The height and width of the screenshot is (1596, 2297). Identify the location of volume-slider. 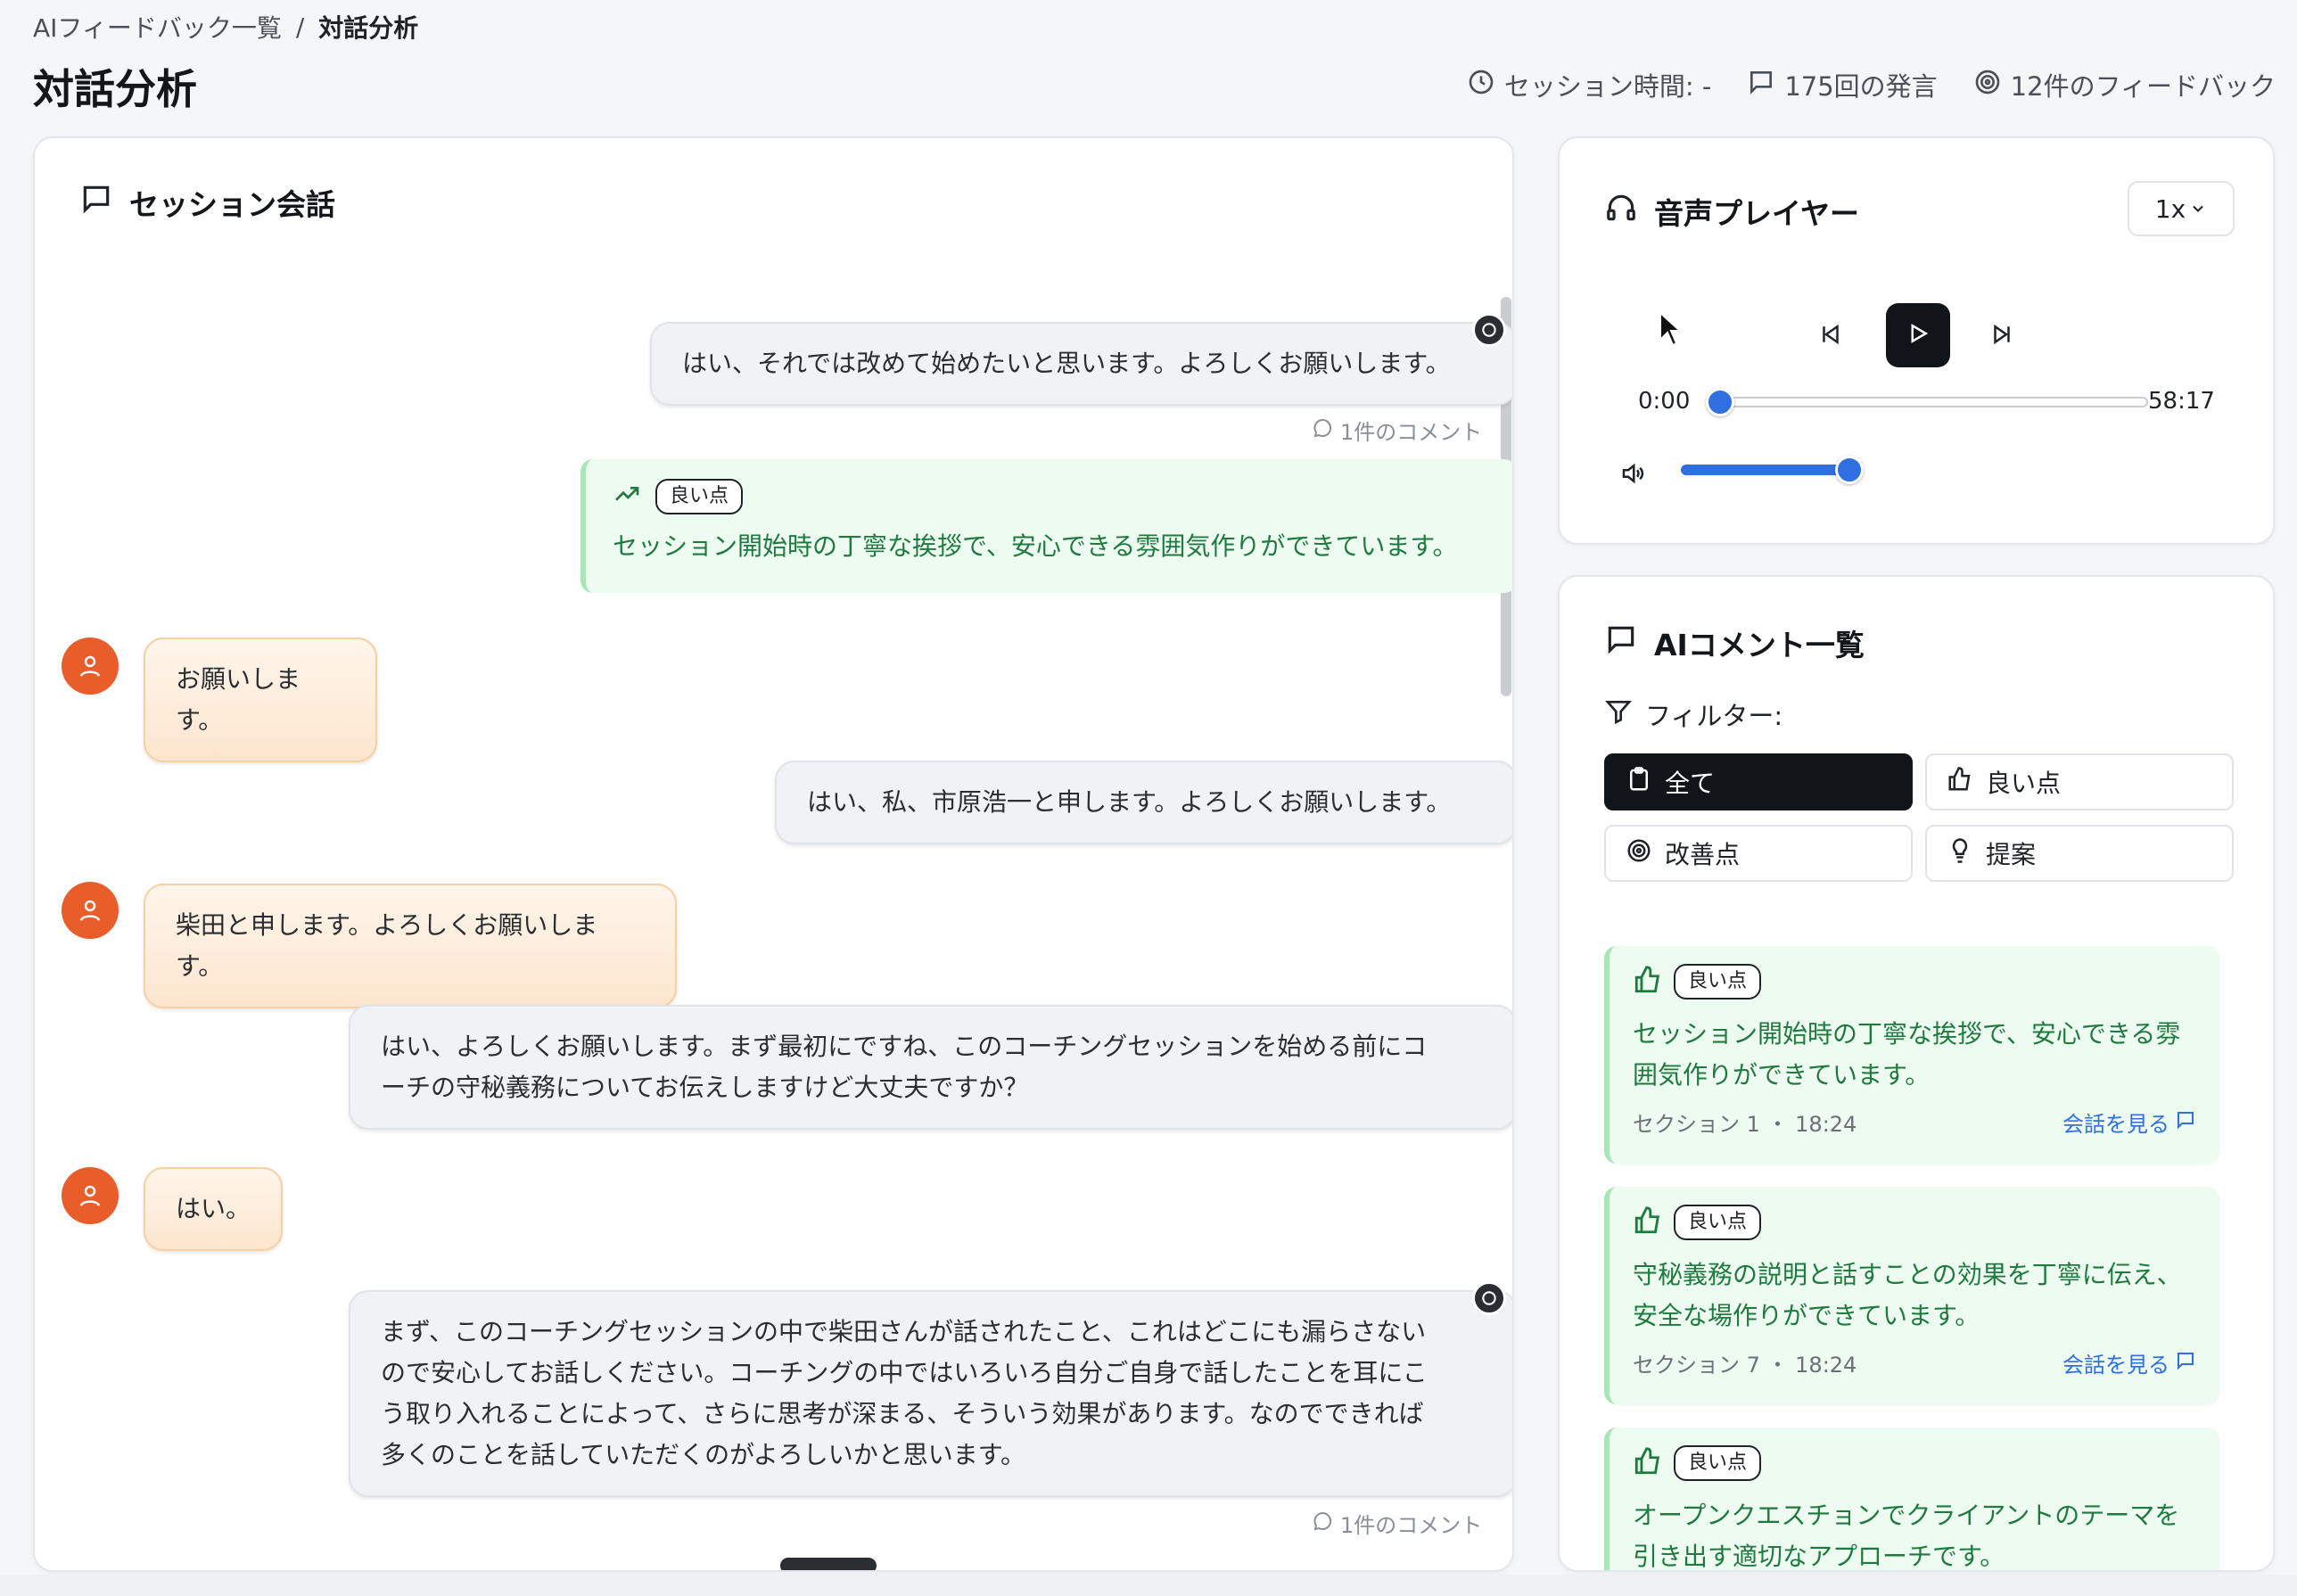
(1765, 470).